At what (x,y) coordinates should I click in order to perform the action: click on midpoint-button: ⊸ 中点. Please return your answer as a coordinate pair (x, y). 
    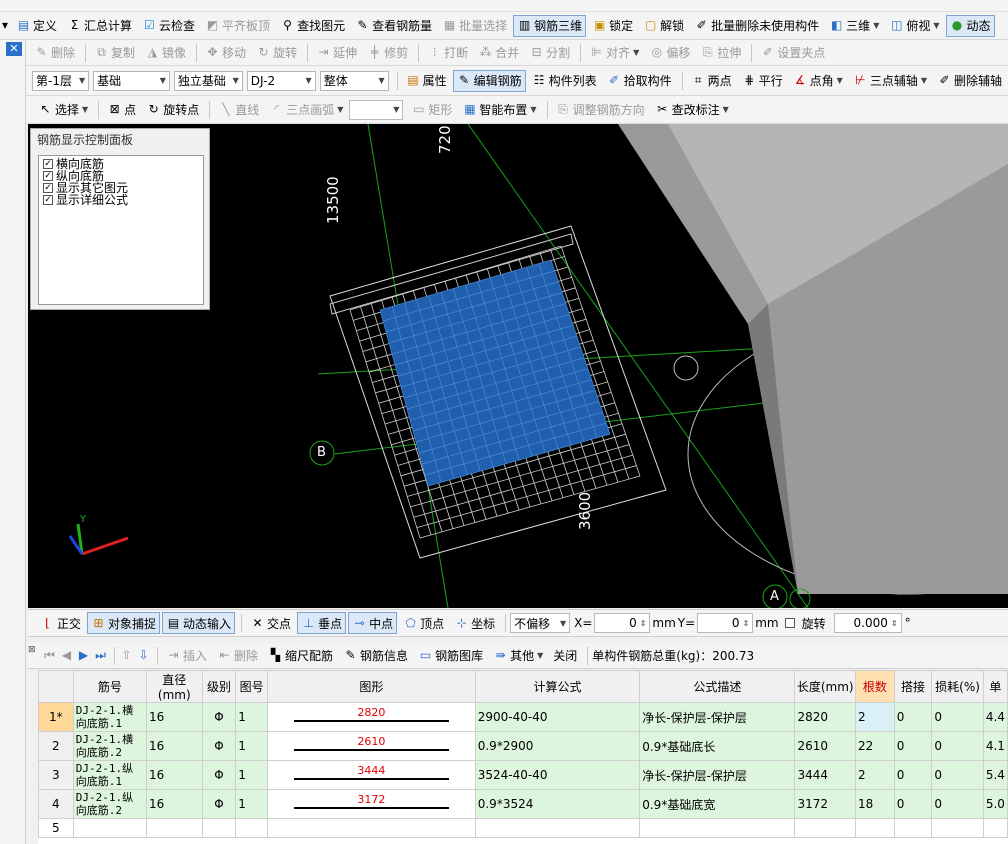
    Looking at the image, I should click on (373, 623).